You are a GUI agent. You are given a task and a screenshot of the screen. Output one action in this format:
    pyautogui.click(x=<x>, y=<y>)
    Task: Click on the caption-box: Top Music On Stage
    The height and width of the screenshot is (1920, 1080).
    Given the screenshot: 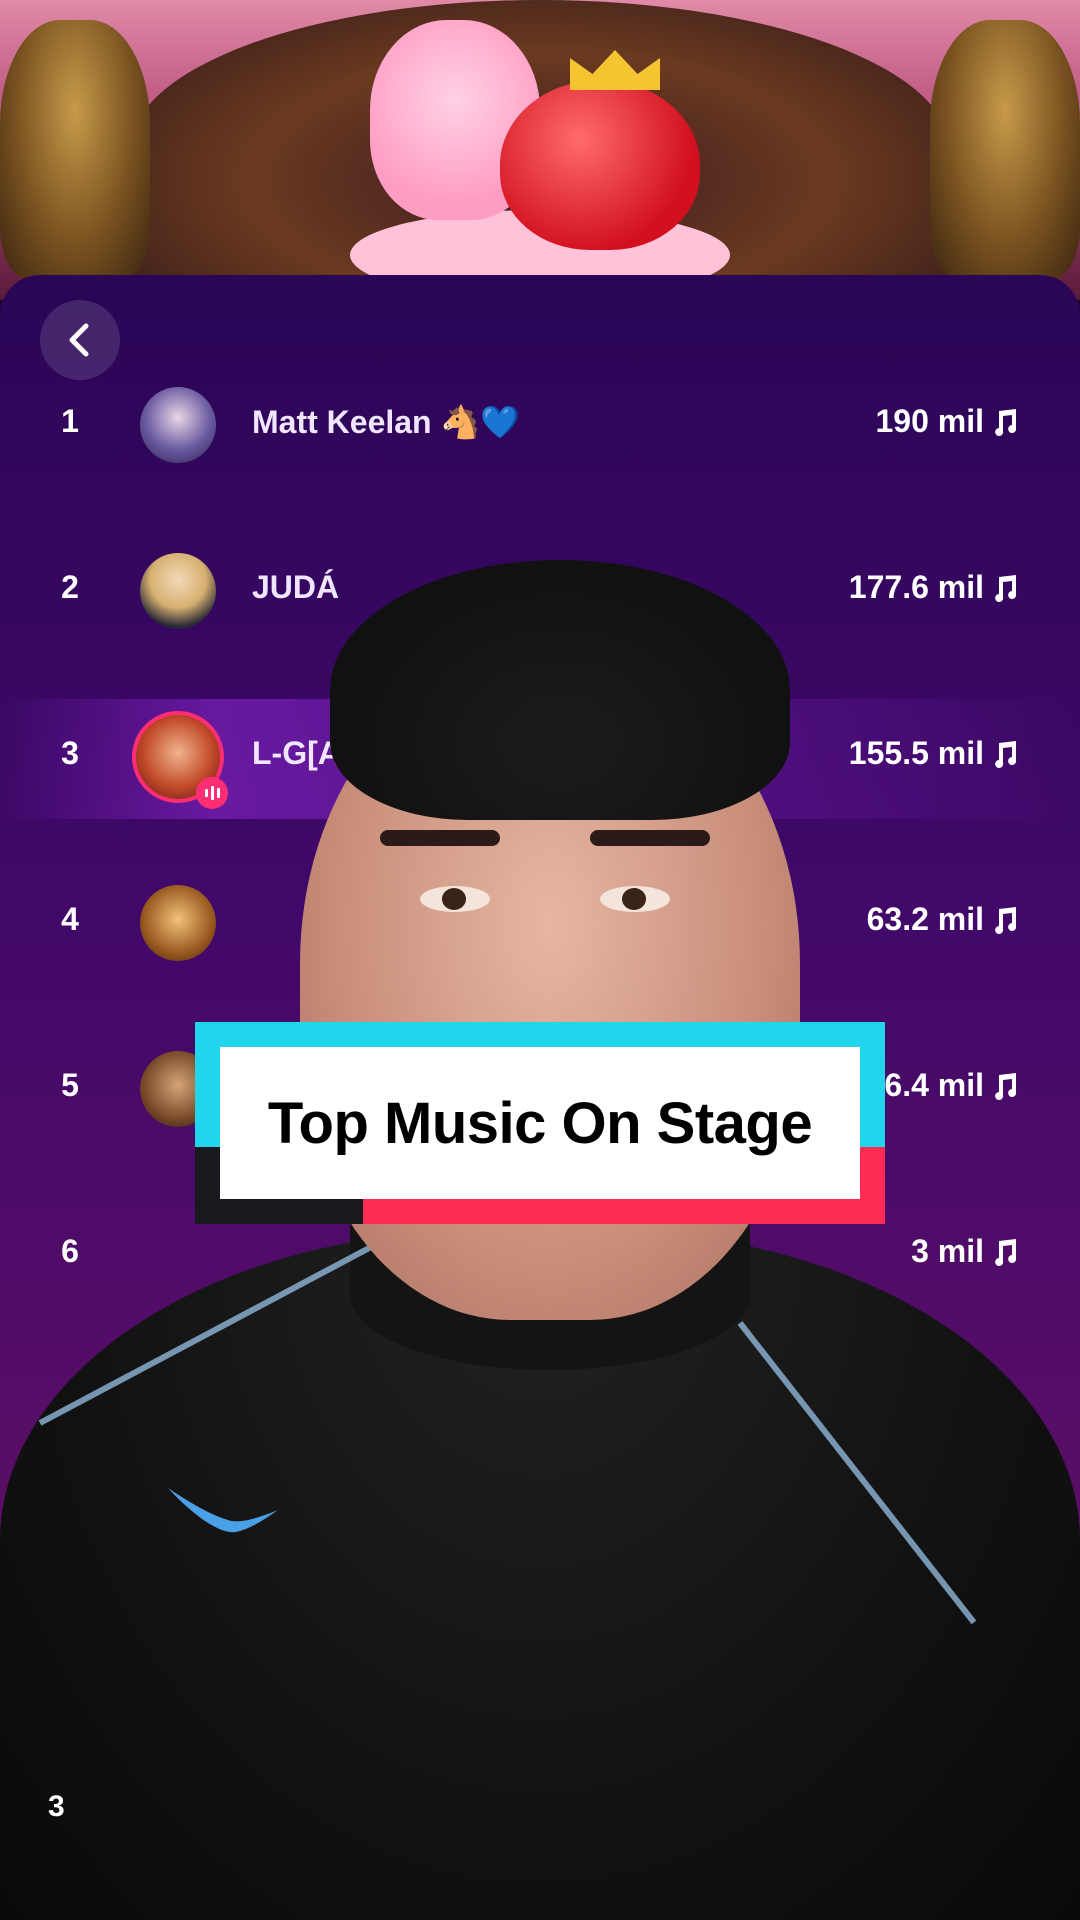 What is the action you would take?
    pyautogui.click(x=540, y=1123)
    